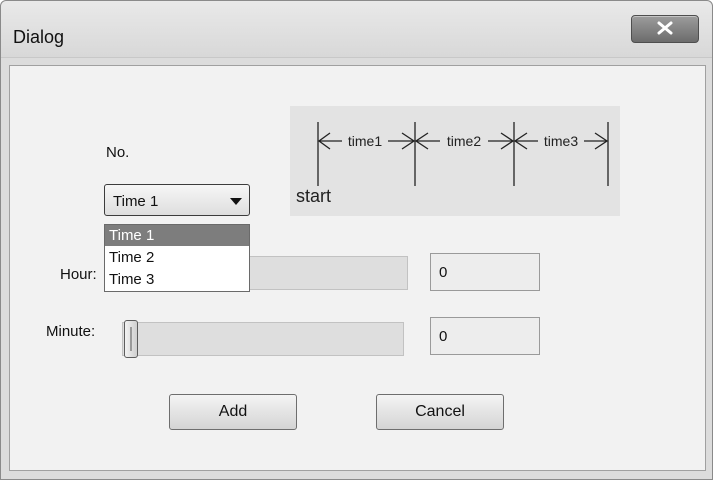 Image resolution: width=713 pixels, height=480 pixels. What do you see at coordinates (365, 141) in the screenshot?
I see `segment-label-time1: time1` at bounding box center [365, 141].